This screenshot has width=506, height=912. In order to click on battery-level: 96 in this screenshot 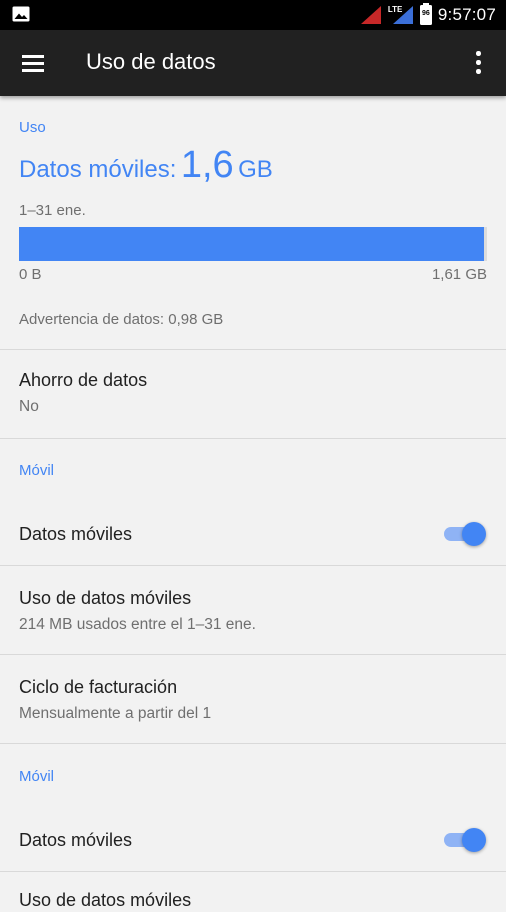, I will do `click(425, 13)`.